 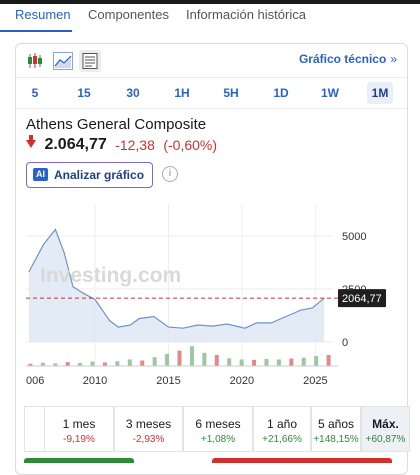 What do you see at coordinates (116, 124) in the screenshot?
I see `instrument-name: Athens General Composite` at bounding box center [116, 124].